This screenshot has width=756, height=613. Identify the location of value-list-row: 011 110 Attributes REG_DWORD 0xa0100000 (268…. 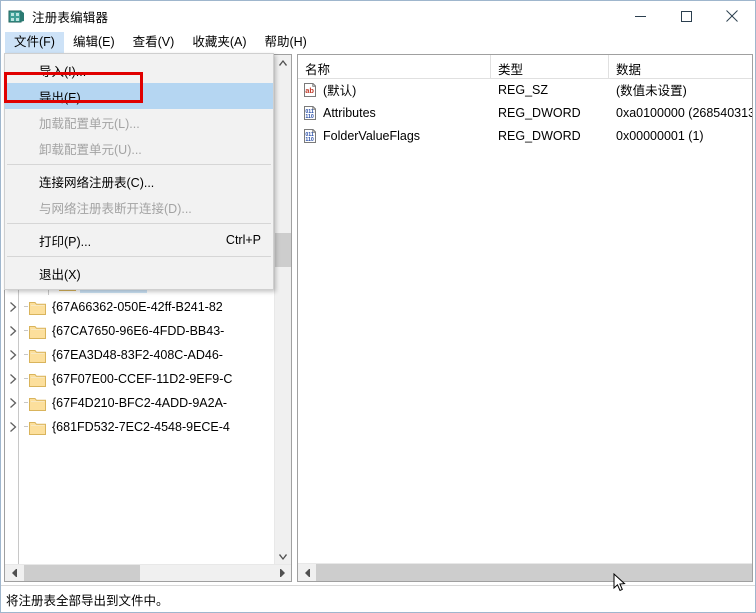
(525, 112).